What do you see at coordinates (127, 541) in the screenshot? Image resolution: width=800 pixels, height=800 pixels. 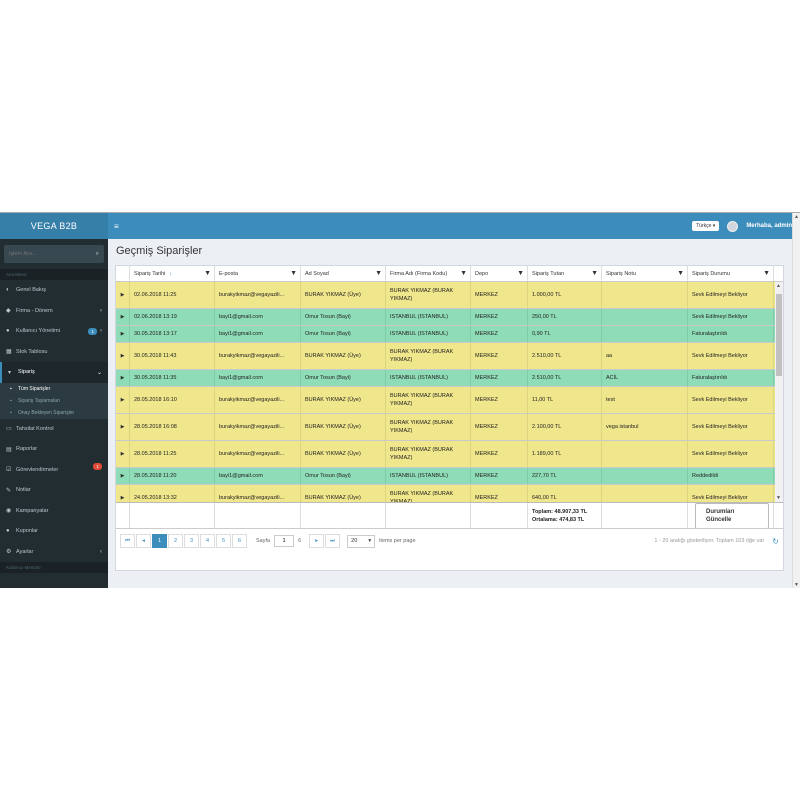 I see `first-page-icon: ⏮` at bounding box center [127, 541].